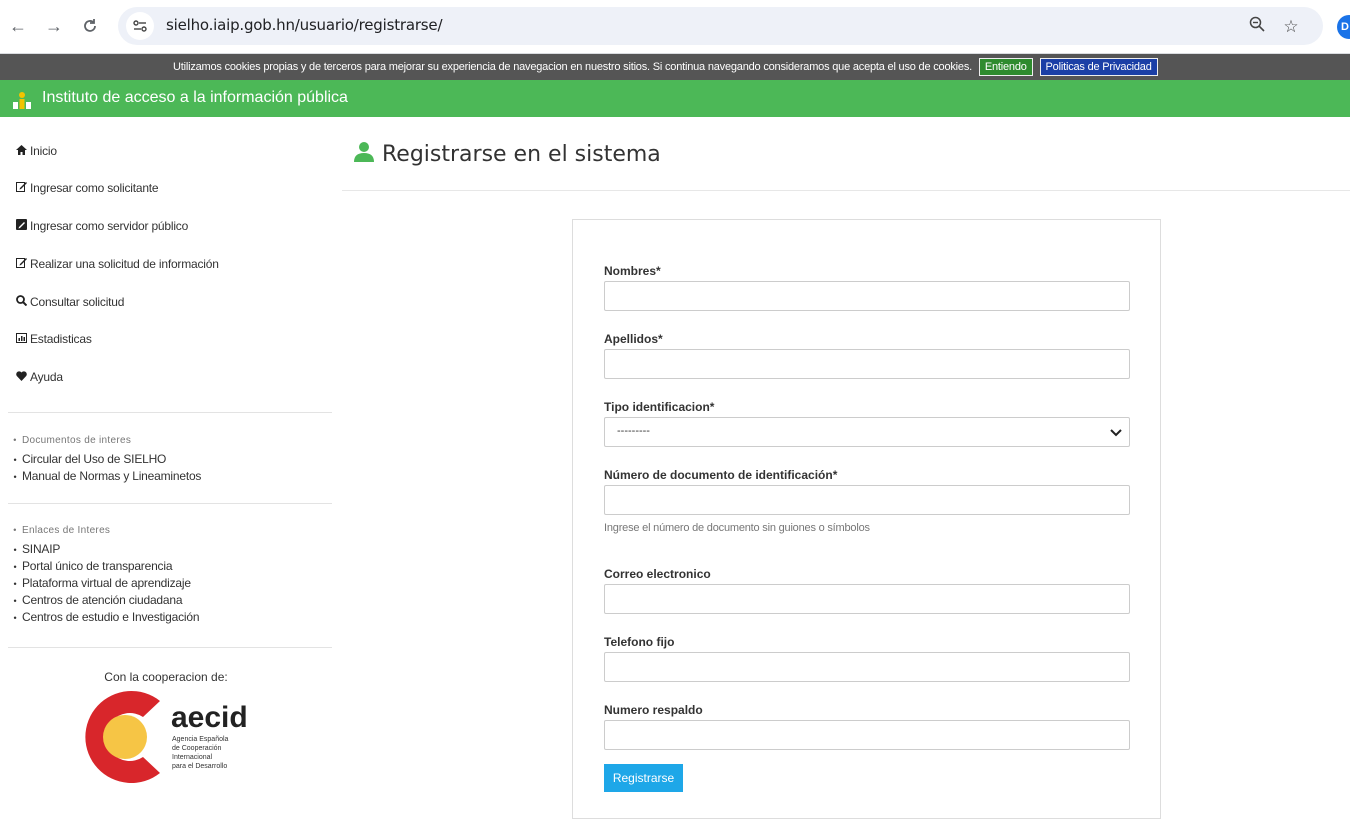 This screenshot has width=1350, height=819. I want to click on sidebar-item-ayuda: Ayuda, so click(39, 377).